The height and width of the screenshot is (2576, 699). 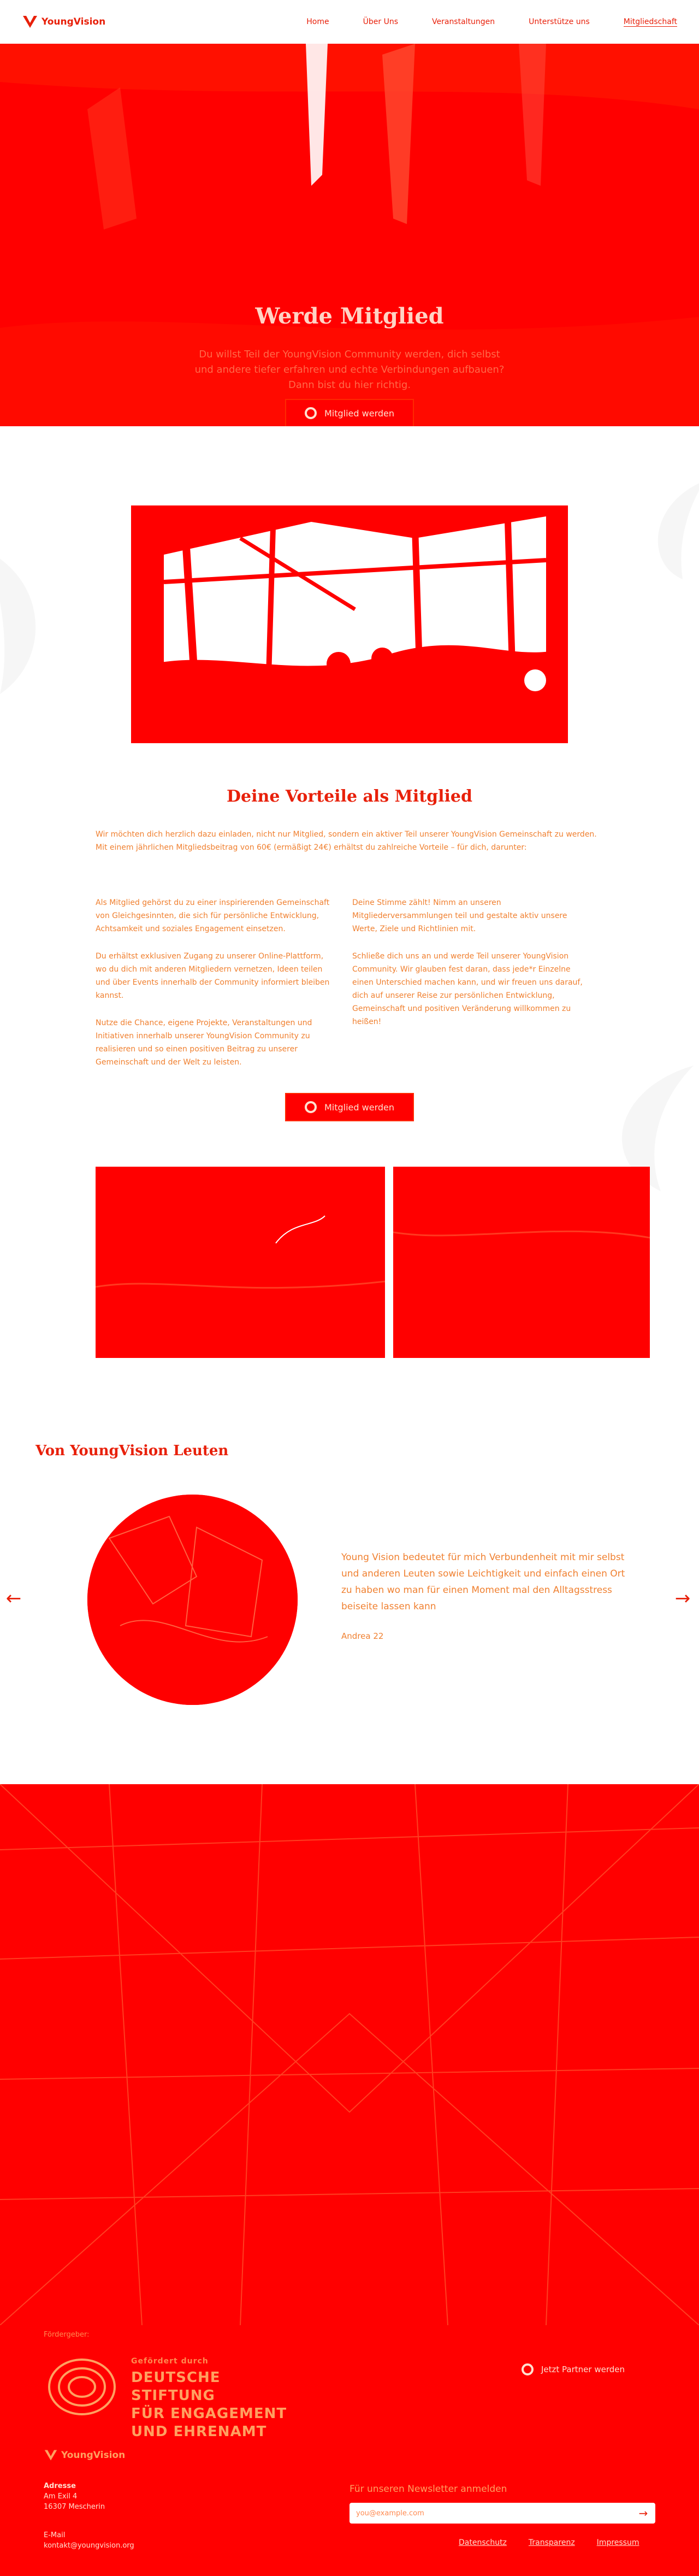 I want to click on newsletter-form: →, so click(x=503, y=2513).